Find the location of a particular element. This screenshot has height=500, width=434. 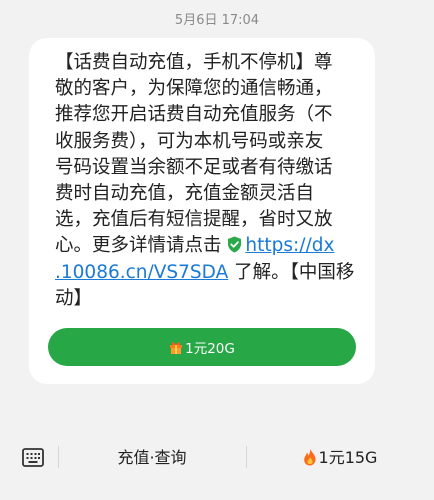

fire-icon is located at coordinates (309, 457).